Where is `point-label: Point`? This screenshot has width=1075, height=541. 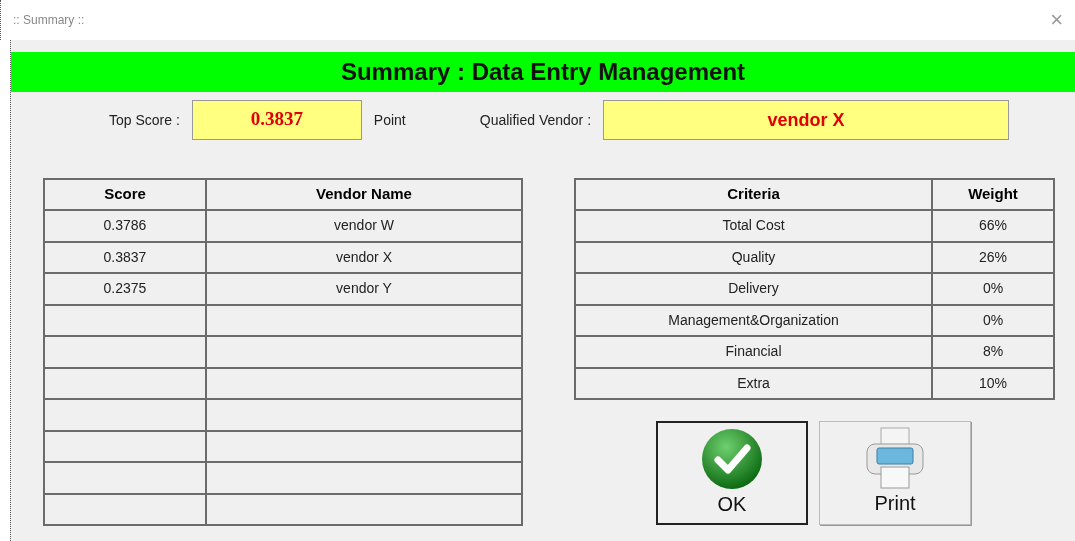
point-label: Point is located at coordinates (389, 120).